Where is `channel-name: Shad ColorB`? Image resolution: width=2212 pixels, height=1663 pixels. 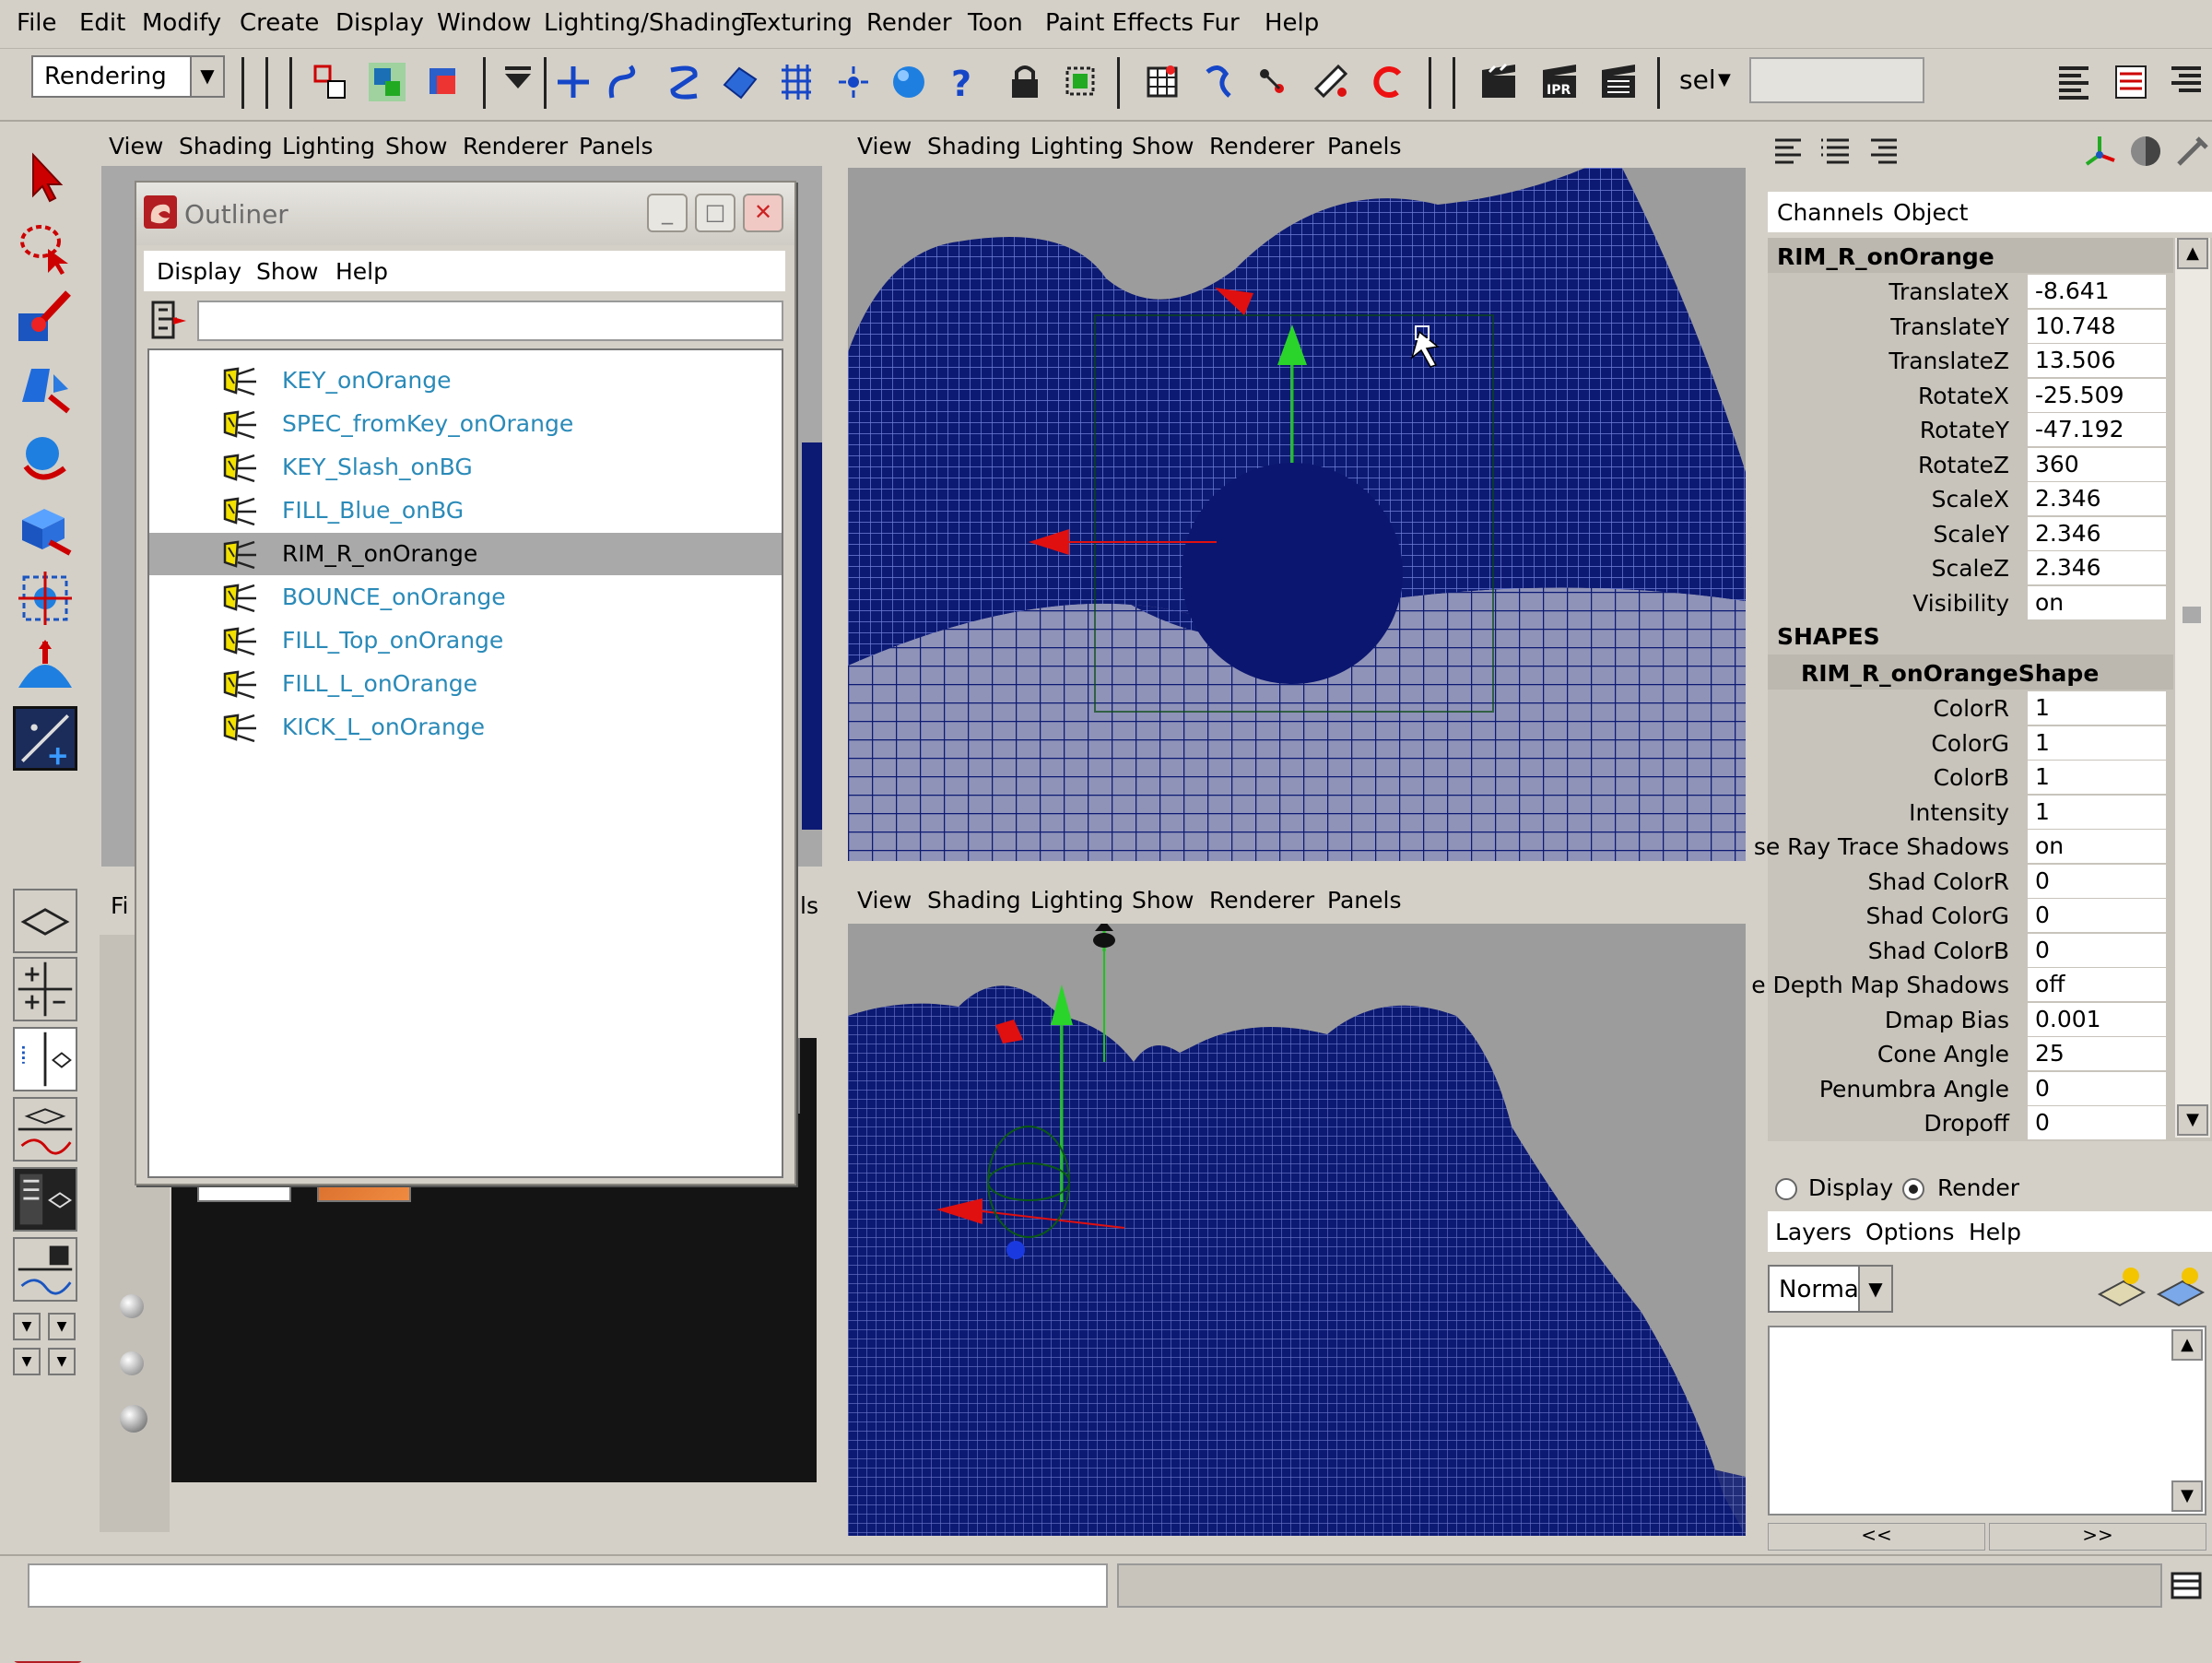 channel-name: Shad ColorB is located at coordinates (1938, 951).